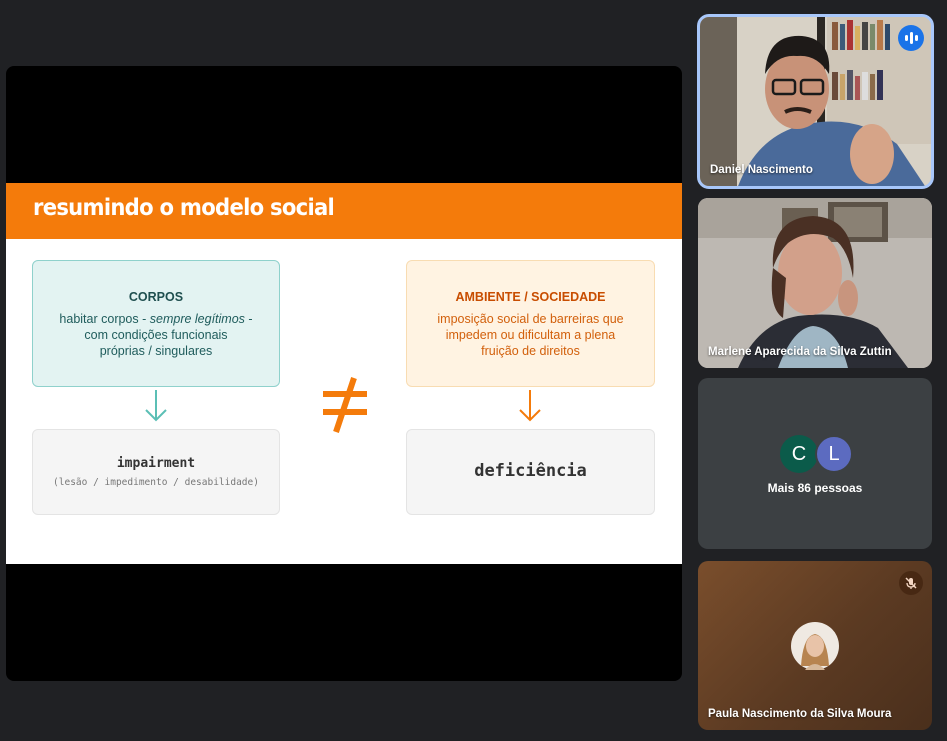 This screenshot has height=741, width=947. I want to click on impairment-term: impairment, so click(156, 463).